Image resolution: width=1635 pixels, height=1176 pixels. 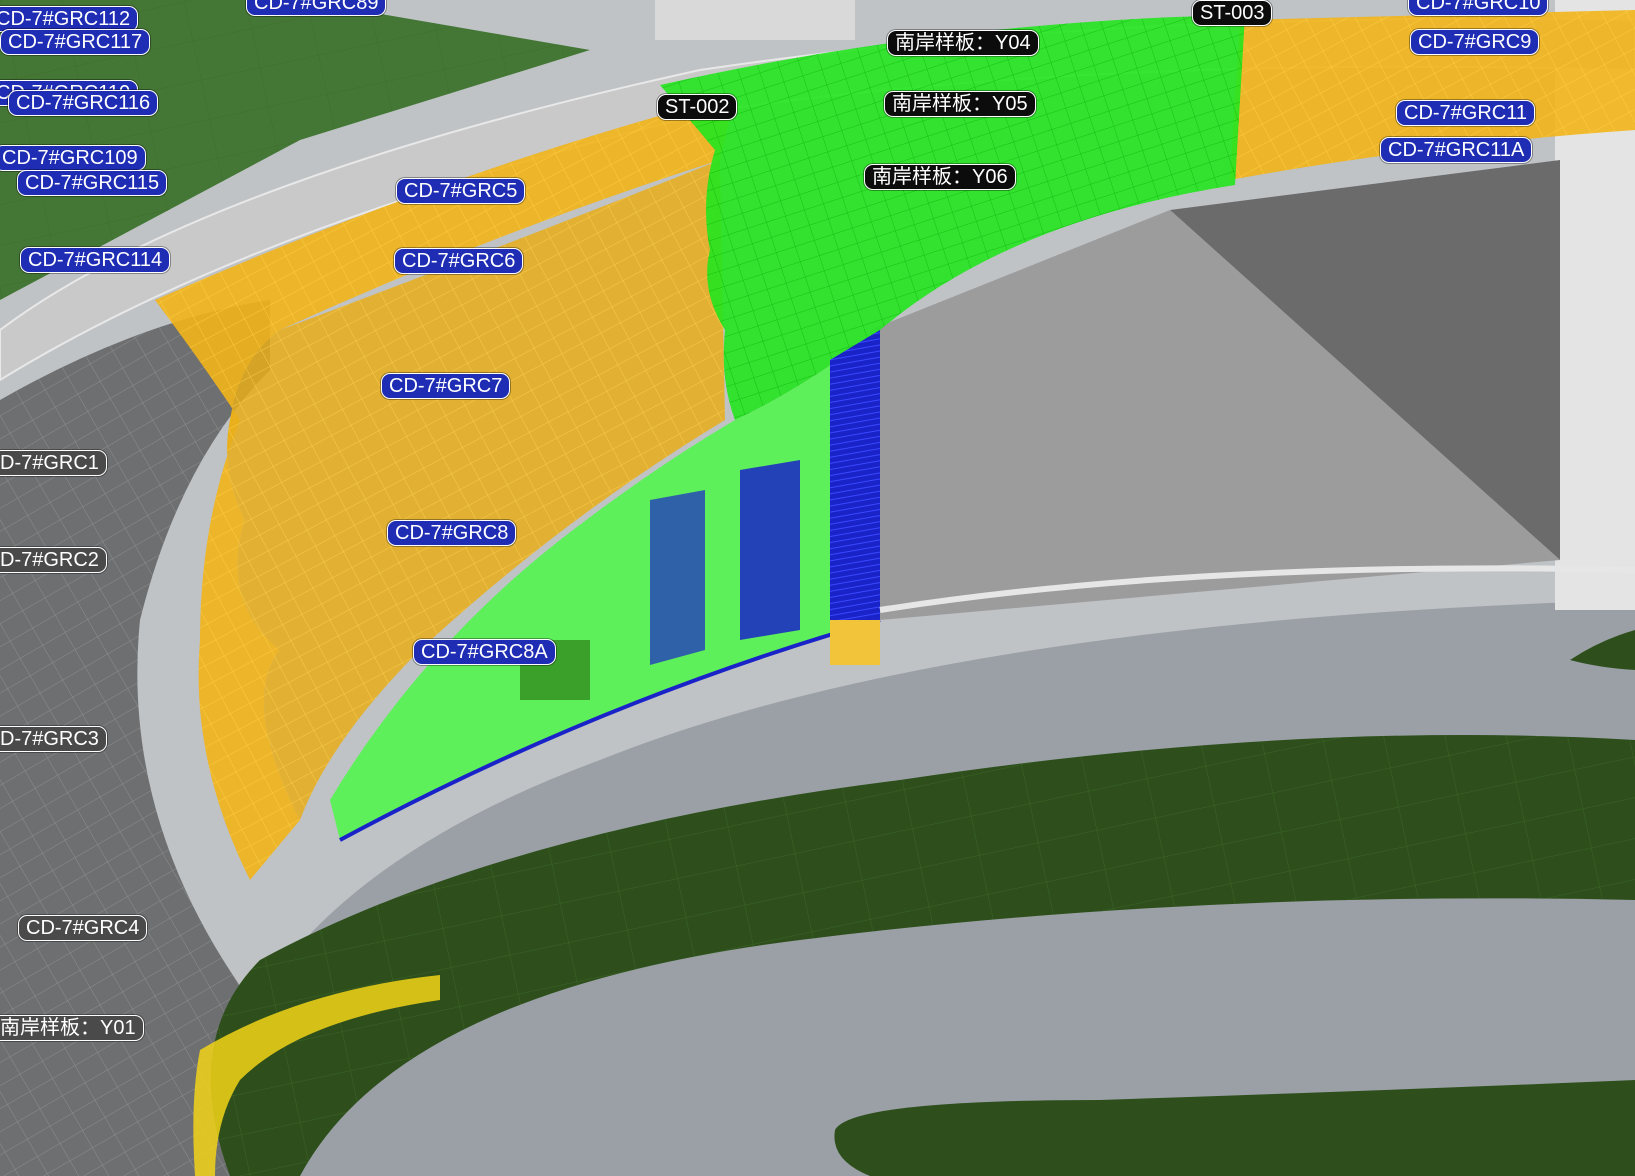 What do you see at coordinates (855, 642) in the screenshot?
I see `orange-corner-panel` at bounding box center [855, 642].